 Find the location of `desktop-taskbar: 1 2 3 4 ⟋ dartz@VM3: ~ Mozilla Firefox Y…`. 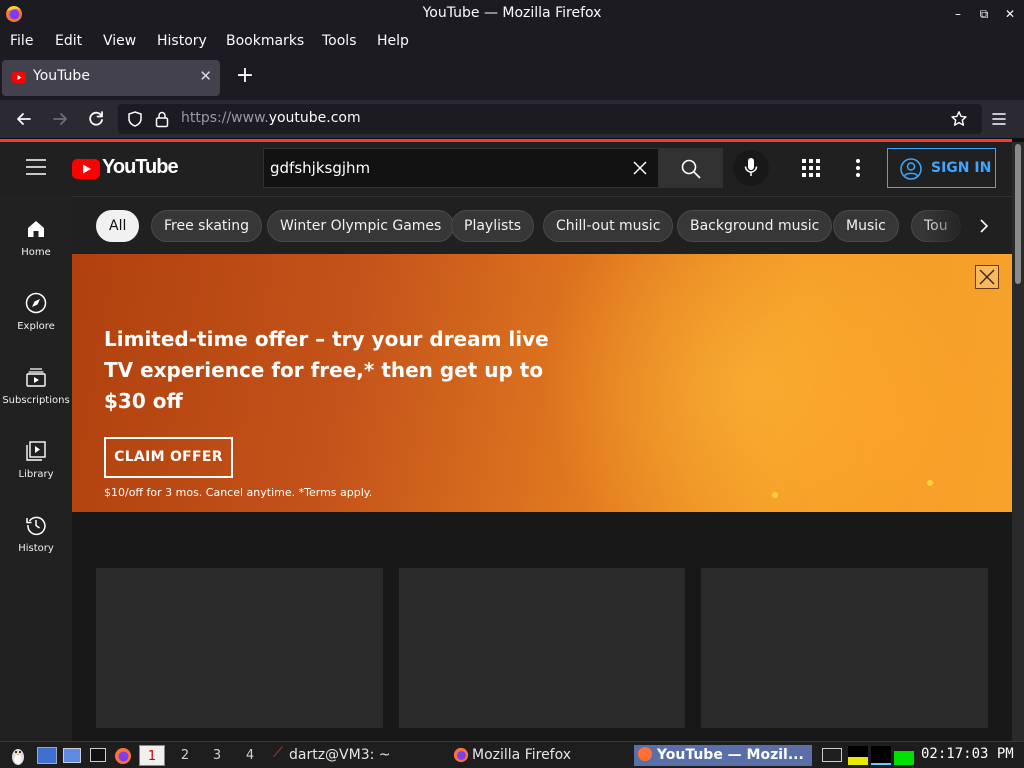

desktop-taskbar: 1 2 3 4 ⟋ dartz@VM3: ~ Mozilla Firefox Y… is located at coordinates (512, 754).